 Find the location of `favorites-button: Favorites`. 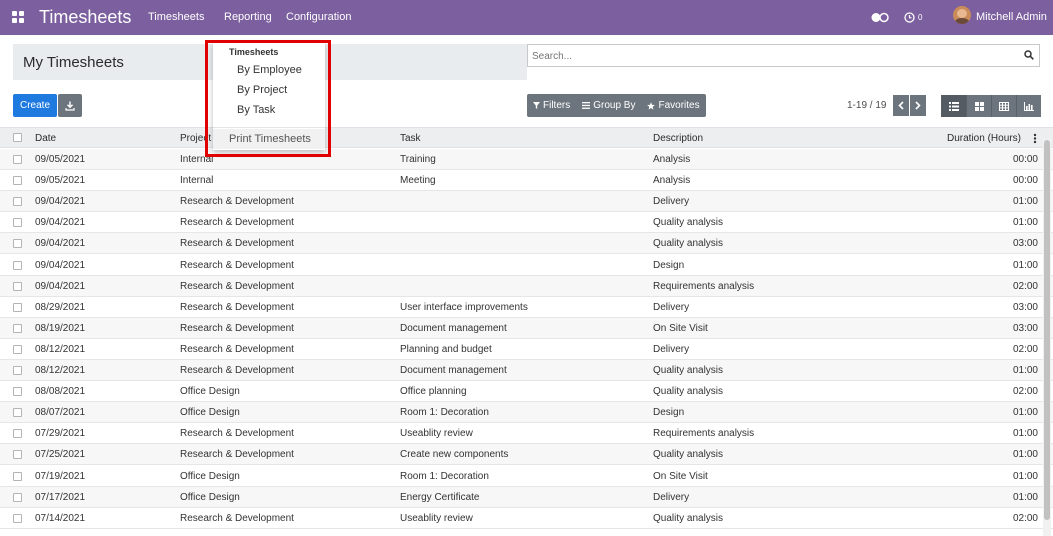

favorites-button: Favorites is located at coordinates (673, 105).